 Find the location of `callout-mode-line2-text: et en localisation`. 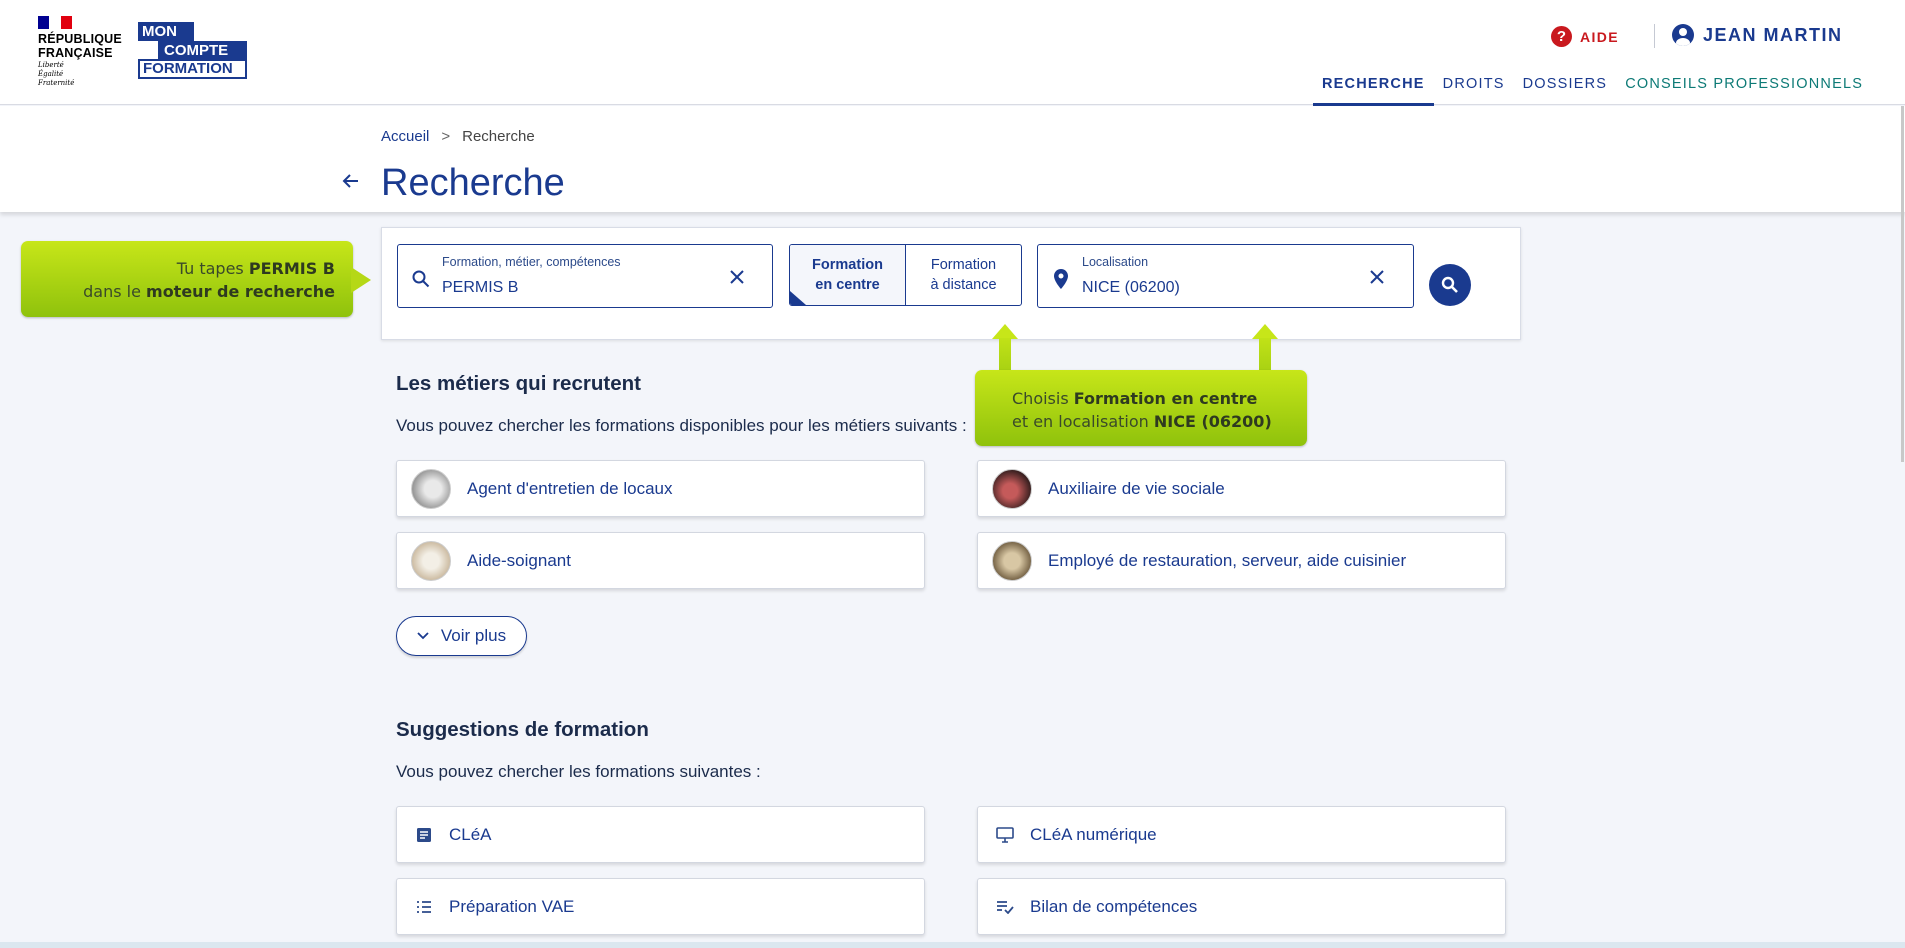

callout-mode-line2-text: et en localisation is located at coordinates (1083, 421).